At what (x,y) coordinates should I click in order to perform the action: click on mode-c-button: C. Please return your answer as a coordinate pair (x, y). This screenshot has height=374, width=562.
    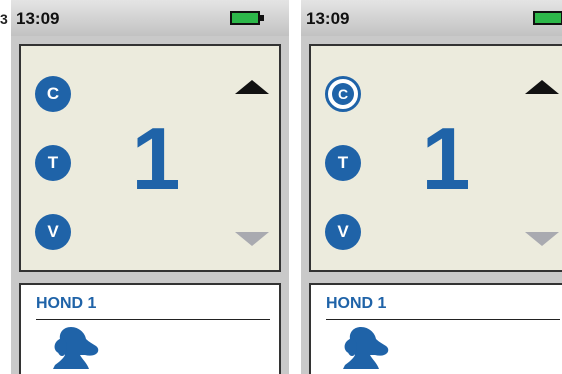
    Looking at the image, I should click on (53, 94).